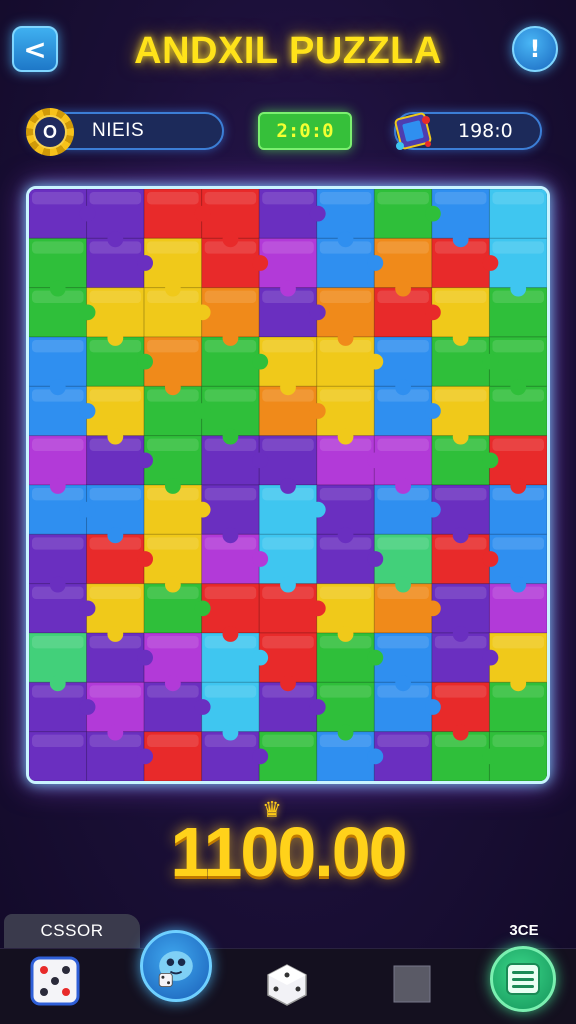  I want to click on back-button: <, so click(35, 49).